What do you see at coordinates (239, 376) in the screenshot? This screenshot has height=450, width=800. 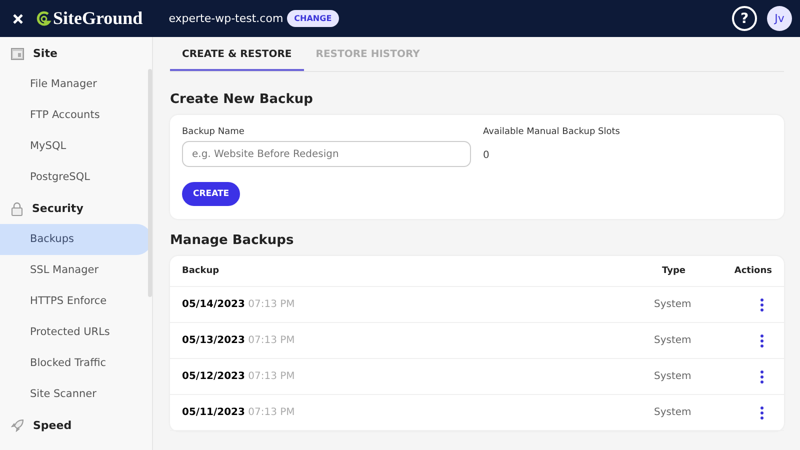 I see `table-cell-text: 05/12/2023 07:13 PM` at bounding box center [239, 376].